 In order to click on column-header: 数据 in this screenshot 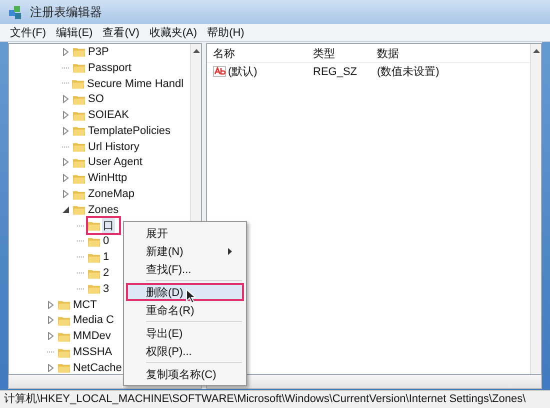, I will do `click(385, 53)`.